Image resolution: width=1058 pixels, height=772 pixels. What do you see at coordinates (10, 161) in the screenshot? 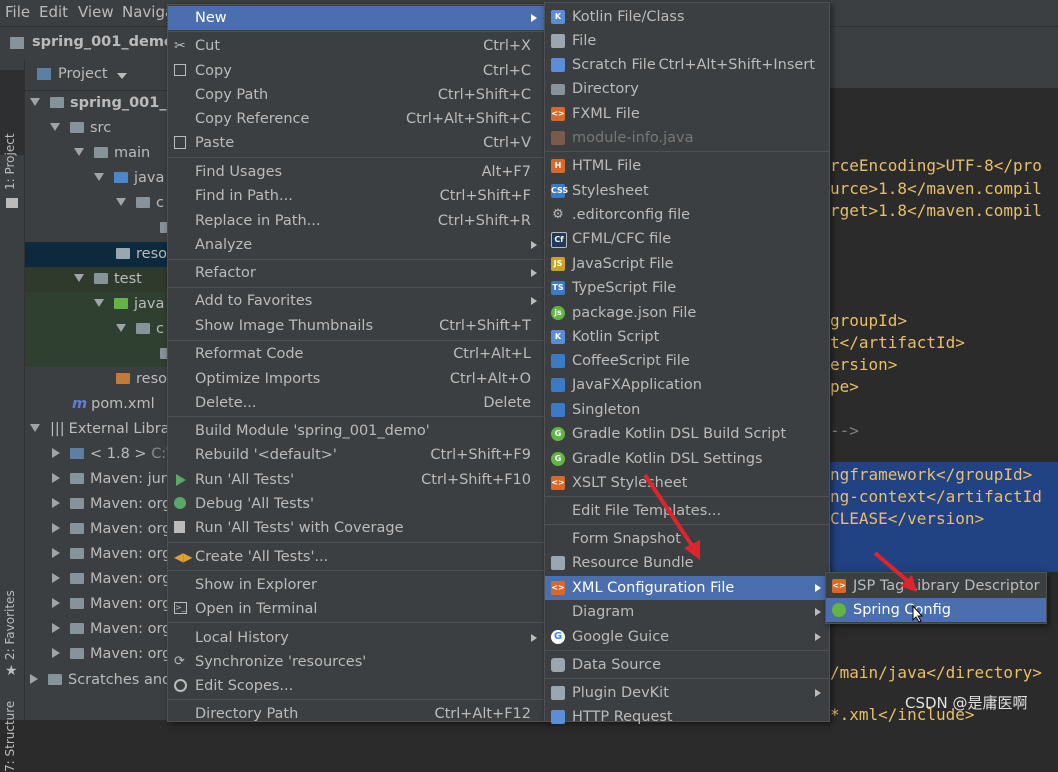
I see `project-tab-label: 1: Project` at bounding box center [10, 161].